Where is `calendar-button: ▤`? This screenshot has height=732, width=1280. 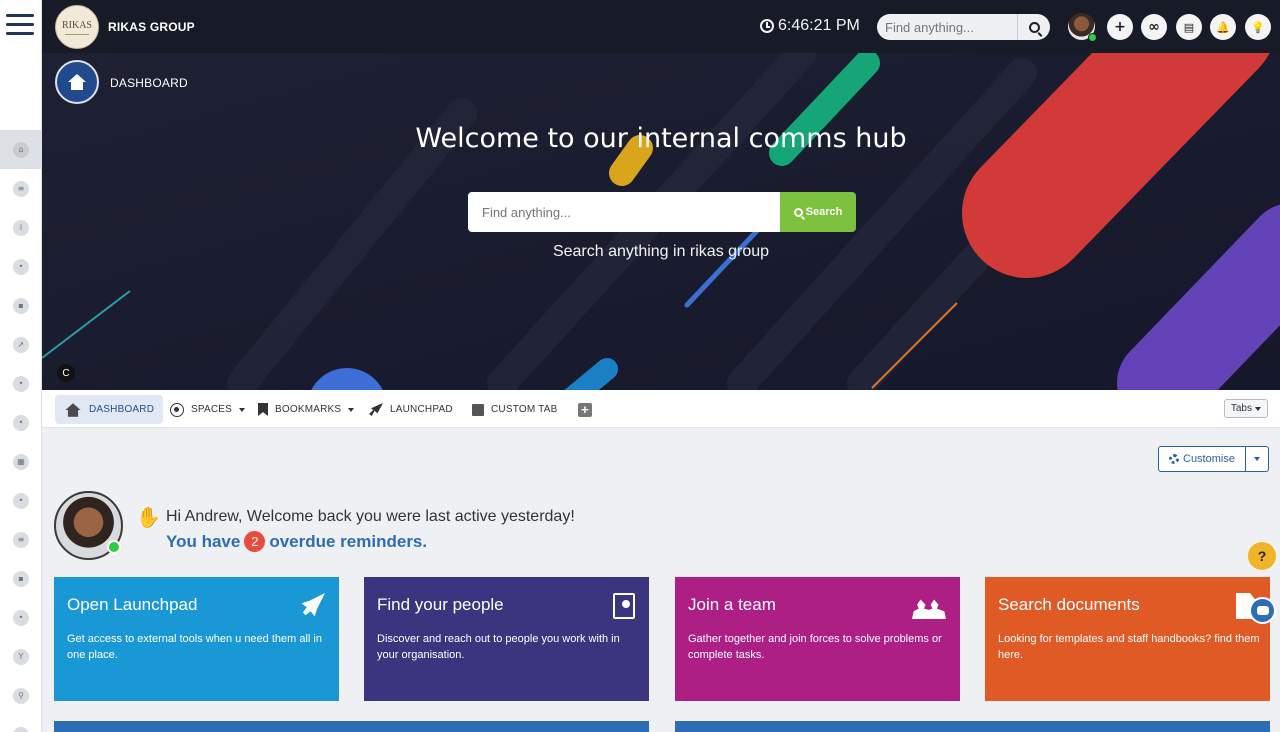
calendar-button: ▤ is located at coordinates (1189, 27).